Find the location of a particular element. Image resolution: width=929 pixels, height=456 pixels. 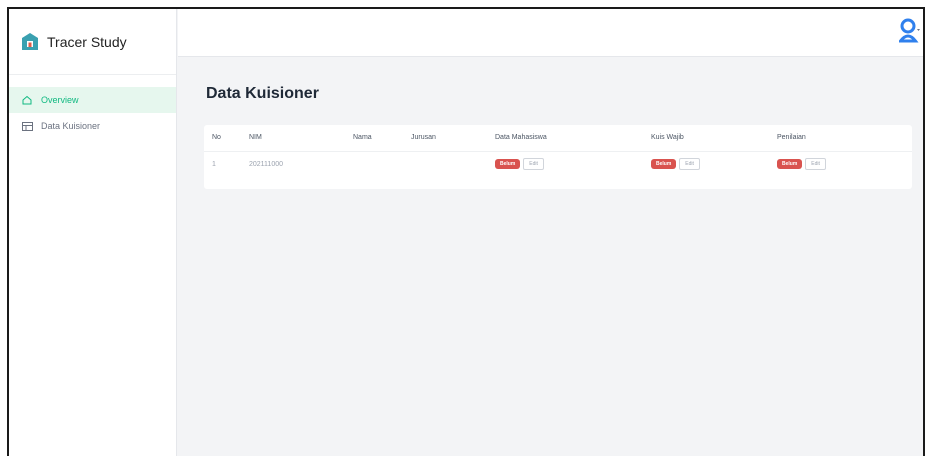

sidebar-item-label: Overview is located at coordinates (60, 100).